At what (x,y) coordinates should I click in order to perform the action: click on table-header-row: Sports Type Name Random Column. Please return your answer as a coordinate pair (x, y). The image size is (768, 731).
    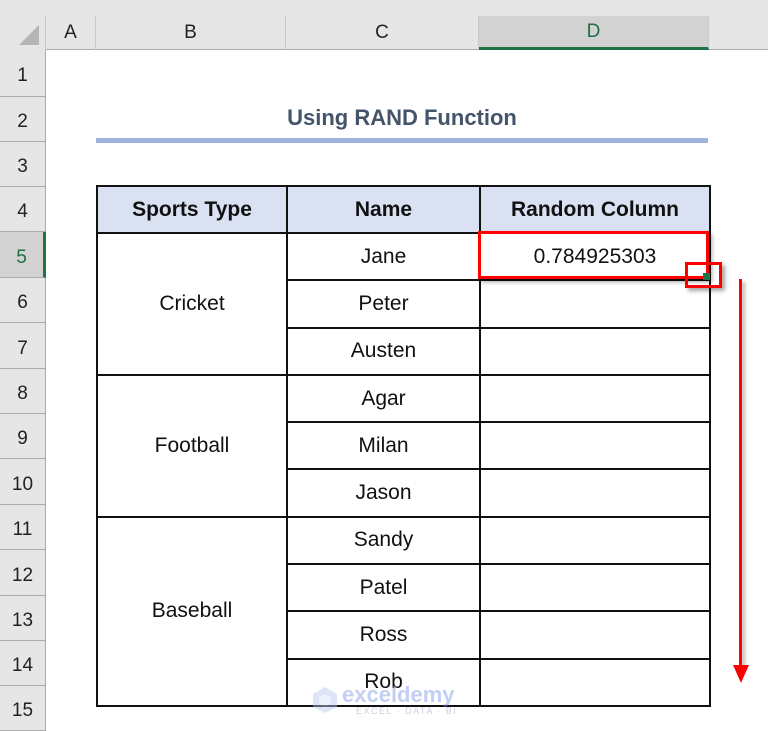
    Looking at the image, I should click on (403, 209).